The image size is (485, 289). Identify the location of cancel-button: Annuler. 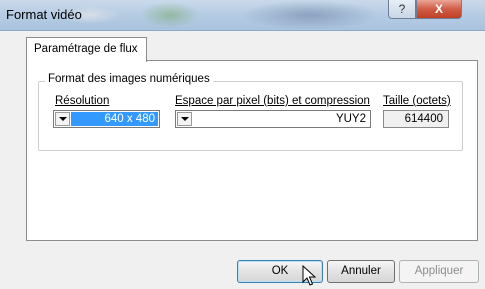
(361, 271).